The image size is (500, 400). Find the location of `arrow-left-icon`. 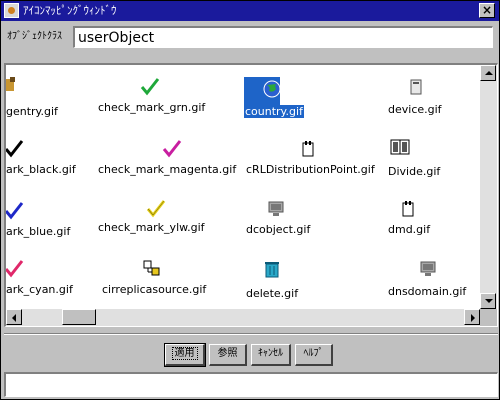

arrow-left-icon is located at coordinates (14, 318).